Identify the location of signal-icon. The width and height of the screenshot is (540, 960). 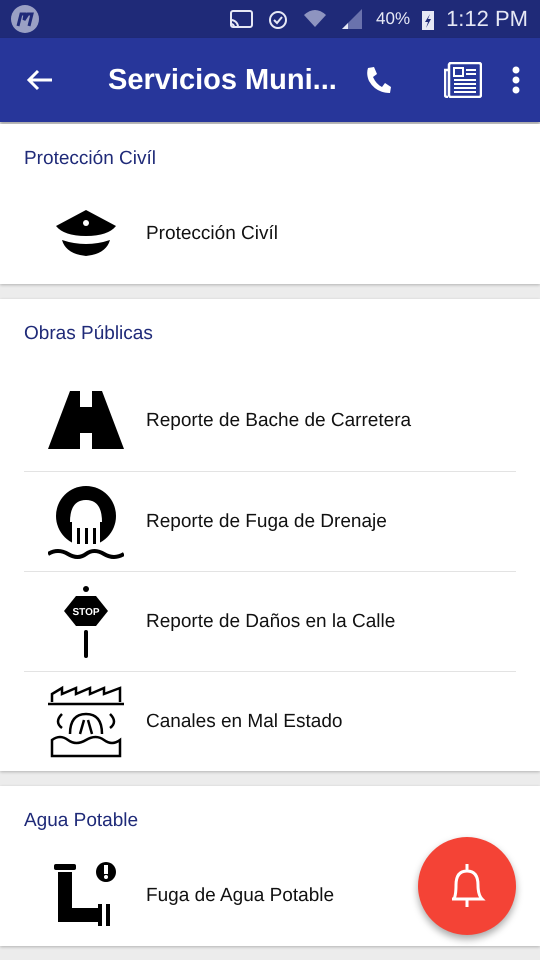
(352, 19).